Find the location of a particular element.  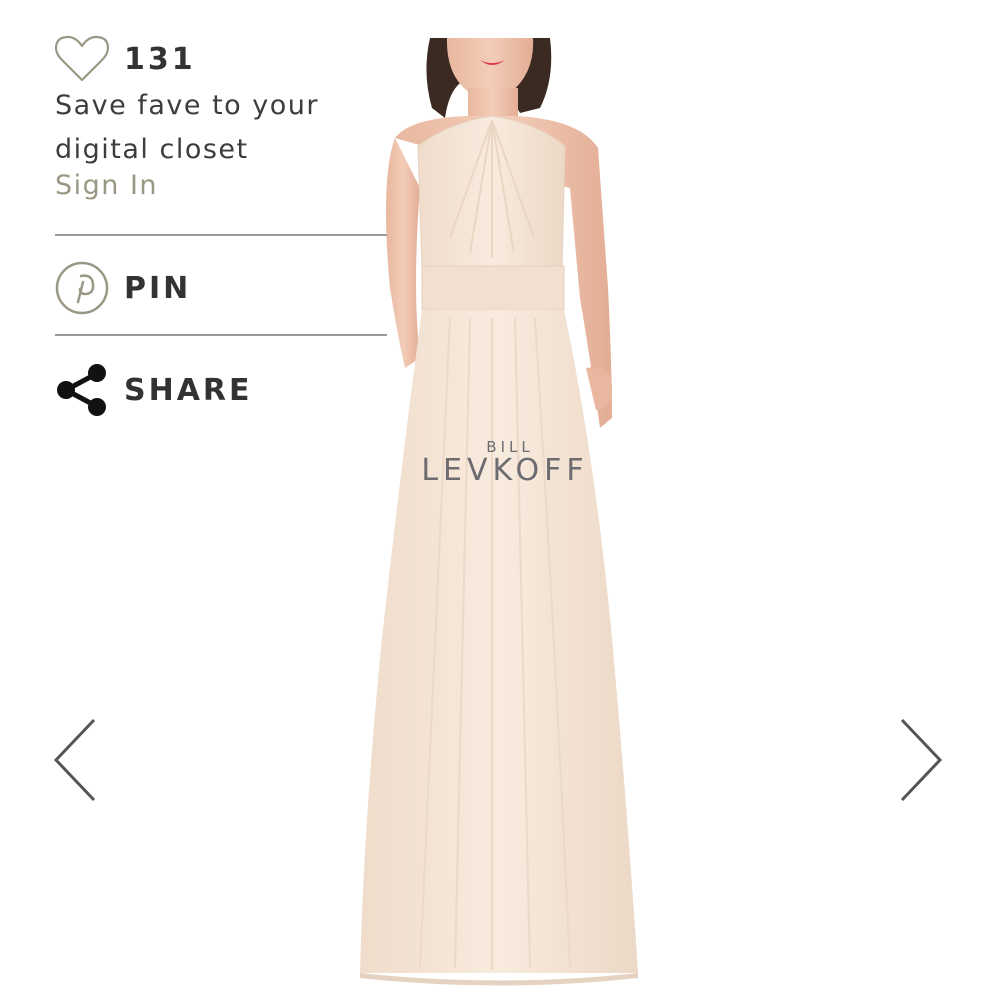

heart-icon is located at coordinates (82, 59).